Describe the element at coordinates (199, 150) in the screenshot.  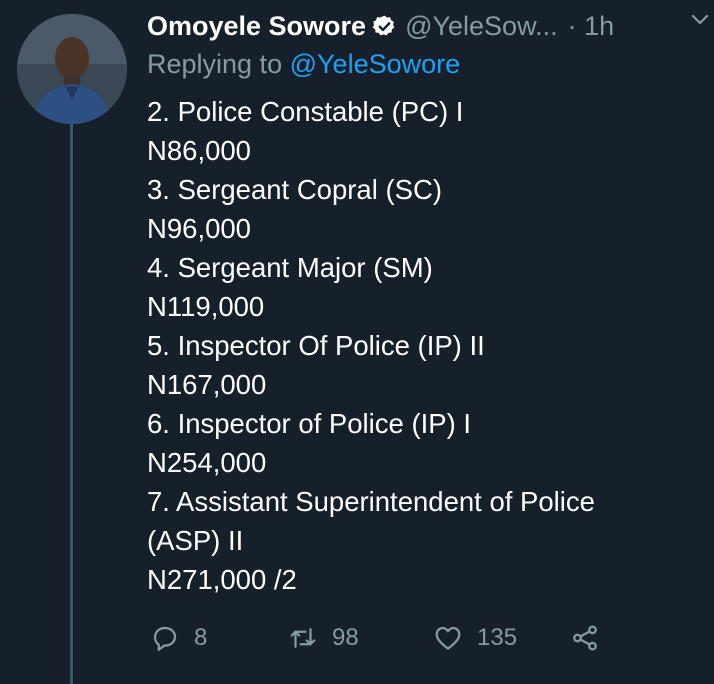
I see `tweet-line: N86,000` at that location.